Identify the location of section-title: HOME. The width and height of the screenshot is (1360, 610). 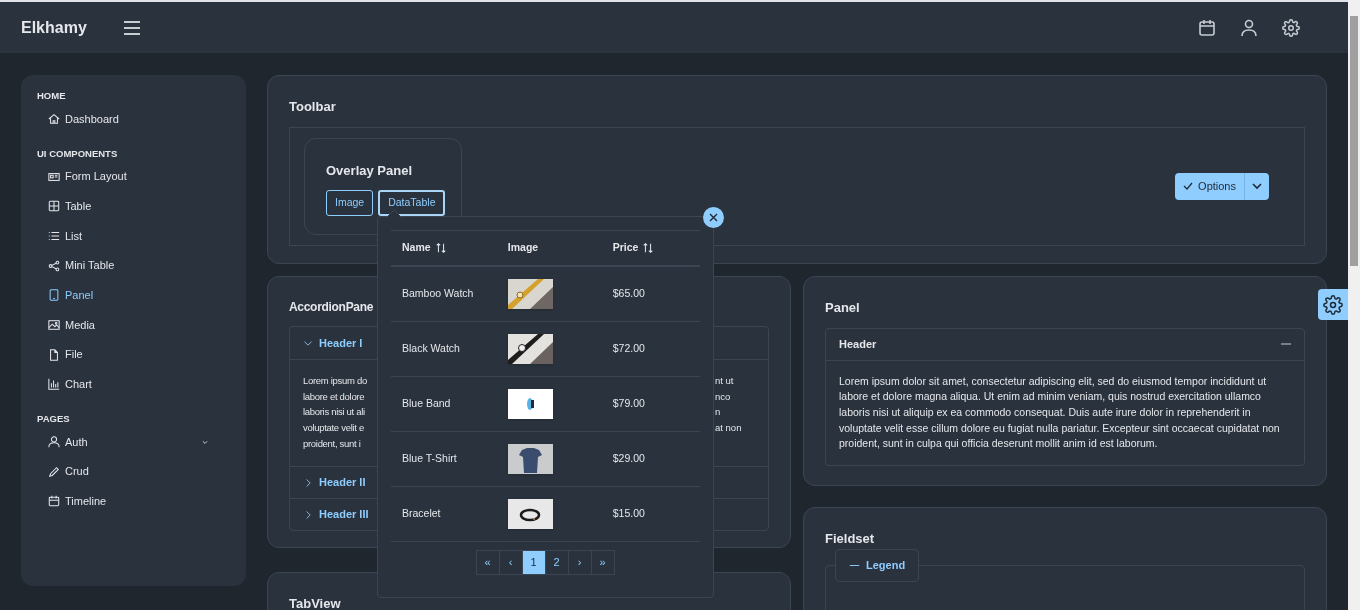
(52, 95).